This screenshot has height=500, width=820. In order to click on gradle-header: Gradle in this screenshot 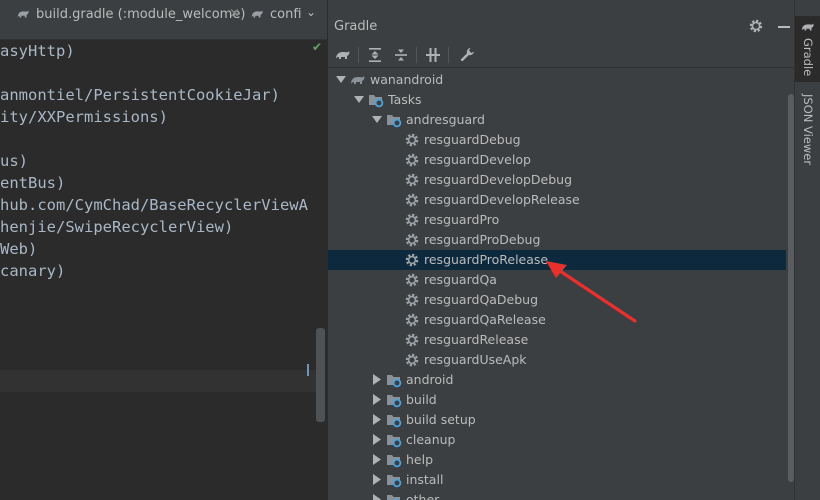, I will do `click(561, 27)`.